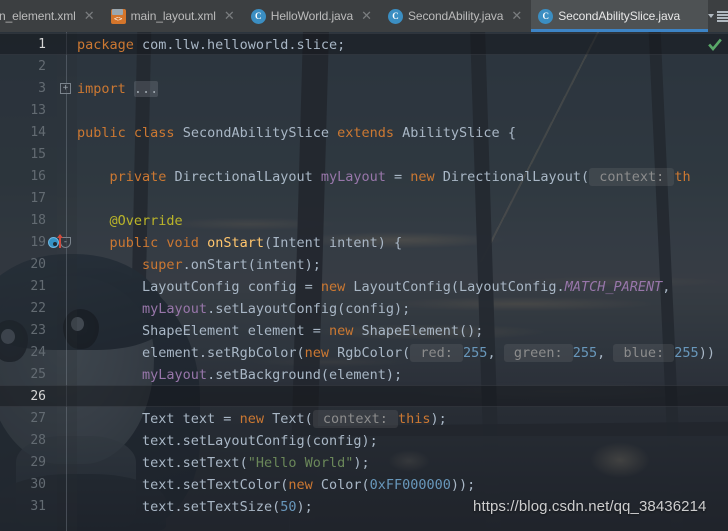 Image resolution: width=728 pixels, height=531 pixels. I want to click on editor-tab-label: SecondAbility.java, so click(456, 16).